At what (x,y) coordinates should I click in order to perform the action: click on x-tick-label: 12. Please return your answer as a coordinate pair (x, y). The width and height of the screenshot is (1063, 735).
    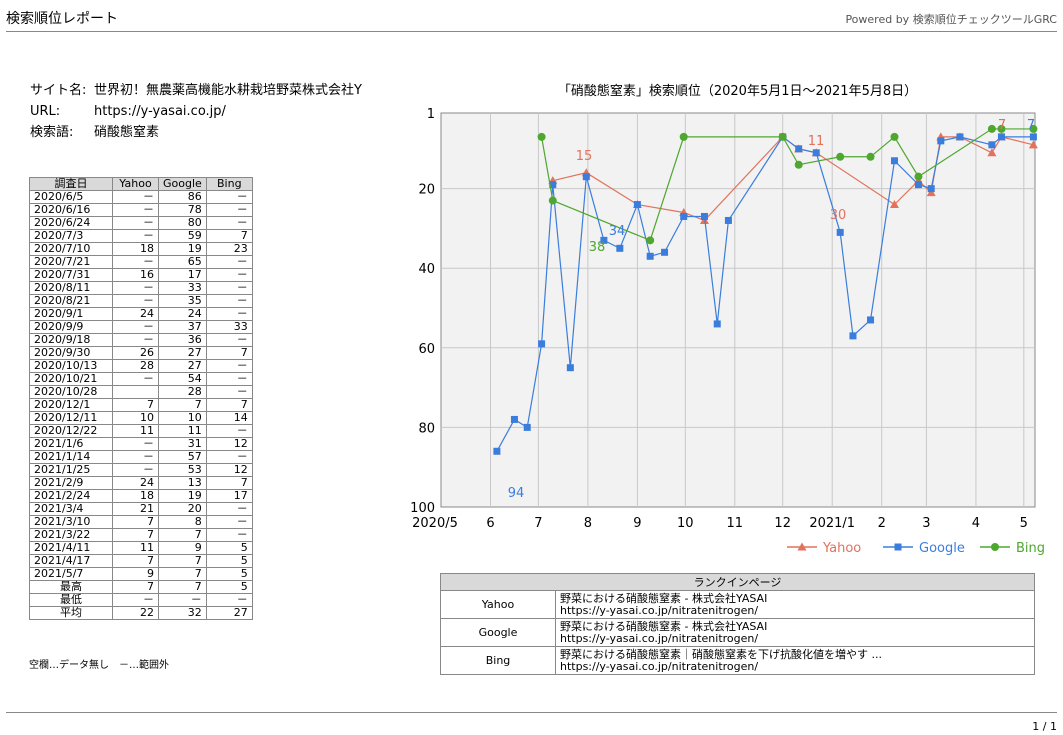
    Looking at the image, I should click on (782, 523).